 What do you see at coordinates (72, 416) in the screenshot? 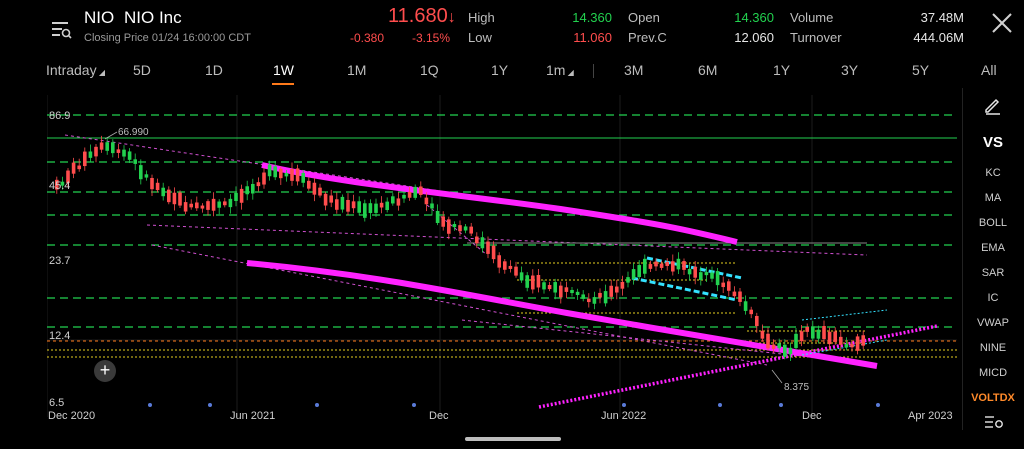
I see `x-axis-label: Dec 2020` at bounding box center [72, 416].